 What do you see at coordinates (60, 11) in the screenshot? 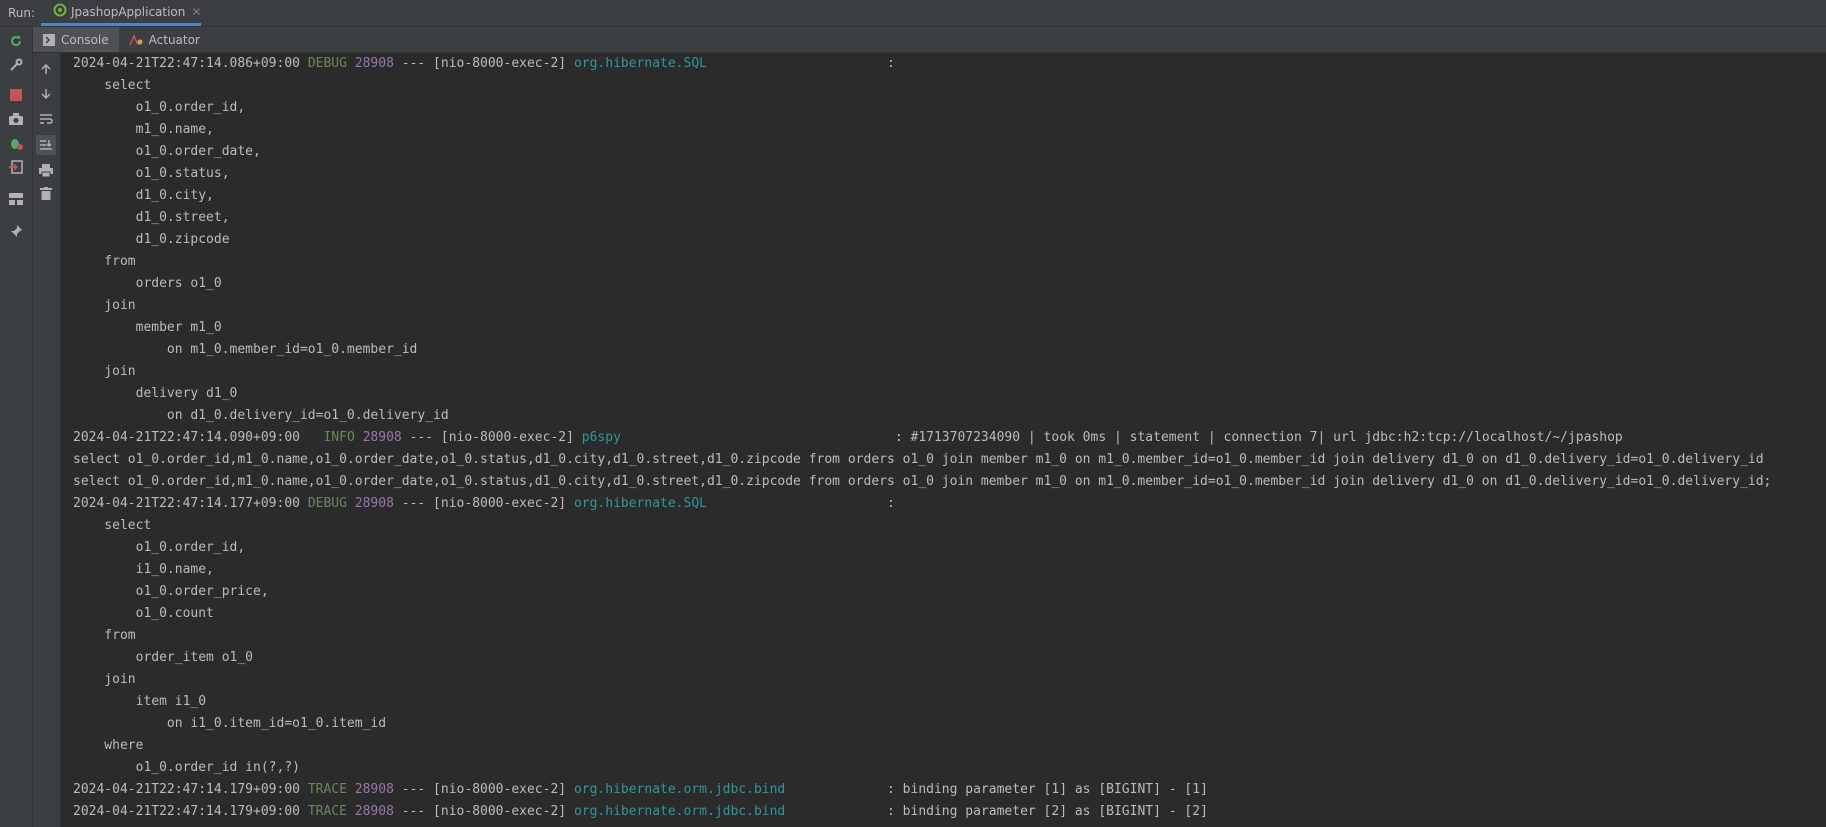
I see `spring-boot-icon` at bounding box center [60, 11].